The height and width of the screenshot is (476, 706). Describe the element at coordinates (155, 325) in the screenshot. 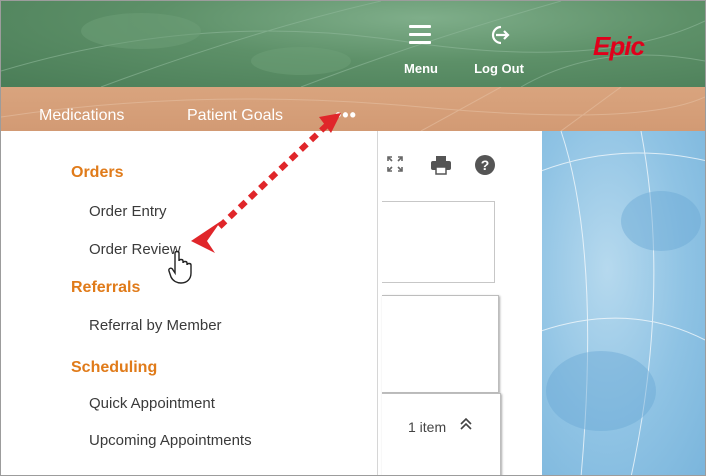

I see `menu-item-referral-by-member: Referral by Member` at that location.